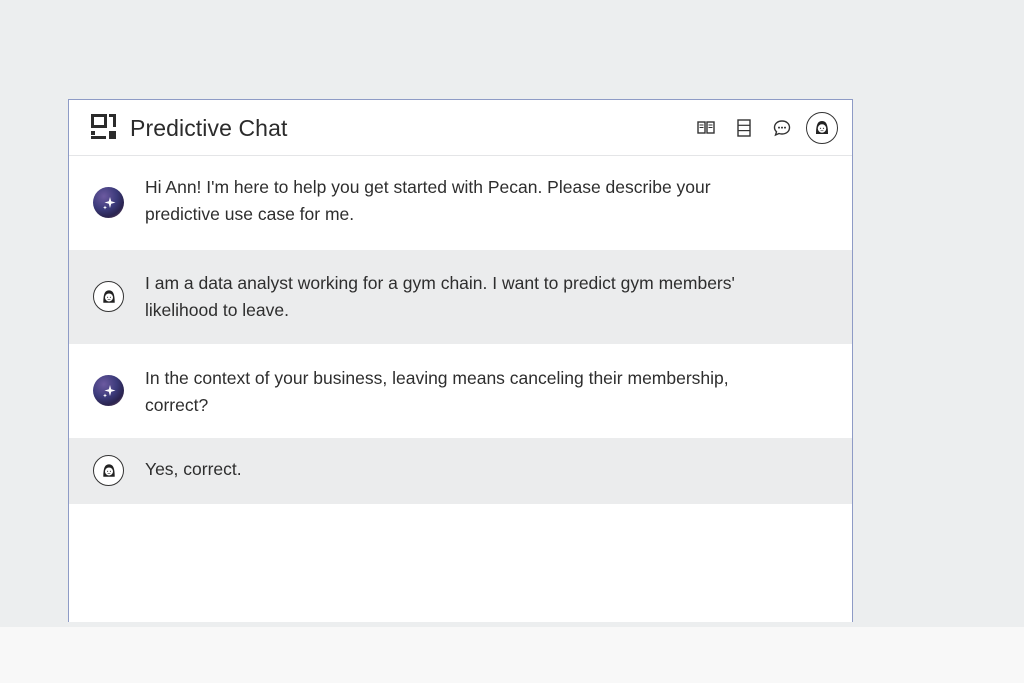 The width and height of the screenshot is (1024, 683). Describe the element at coordinates (104, 127) in the screenshot. I see `app-logo-icon` at that location.